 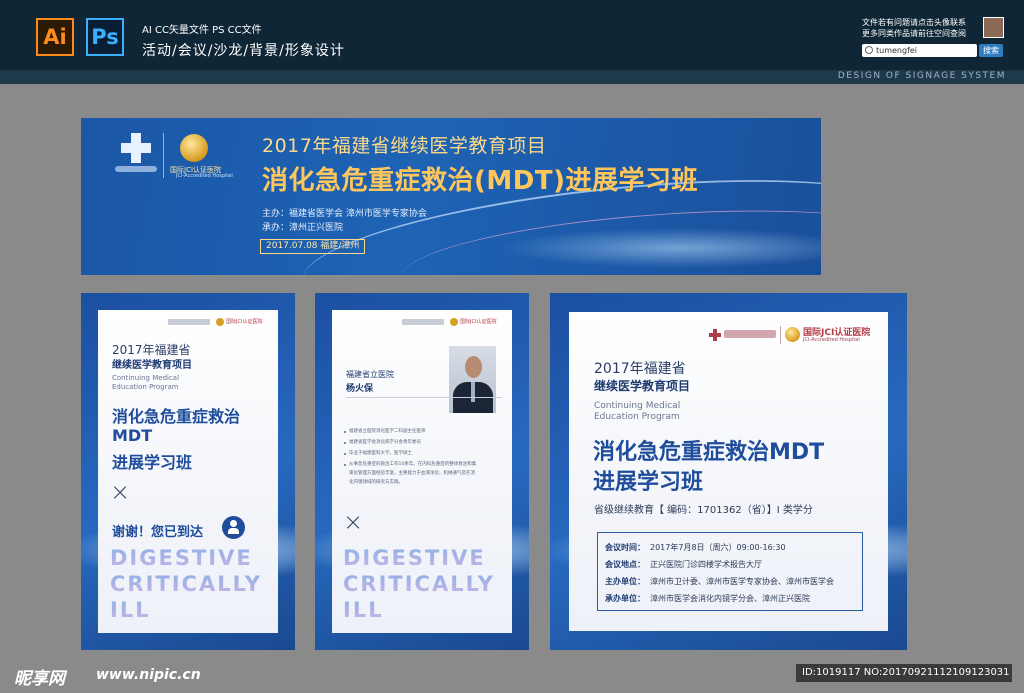 I want to click on speaker-divider, so click(x=424, y=397).